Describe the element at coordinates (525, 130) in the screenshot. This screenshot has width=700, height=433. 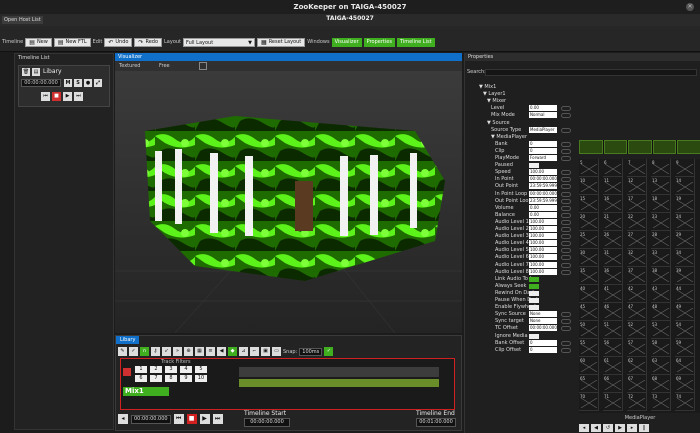
I see `property-row: Source Type MediaPlayer` at that location.